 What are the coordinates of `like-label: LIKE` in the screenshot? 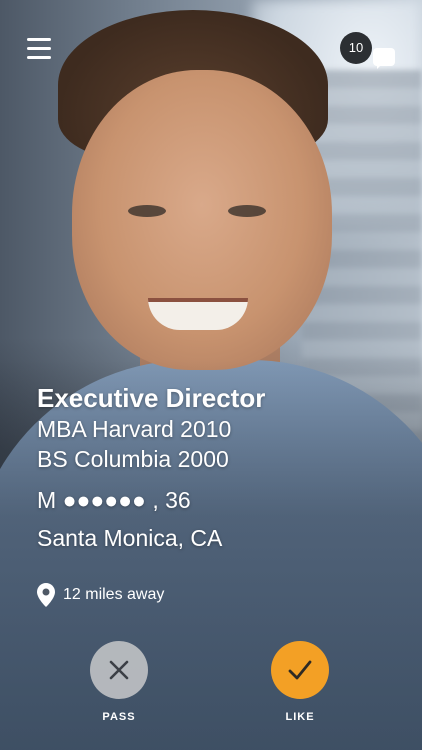 It's located at (300, 717).